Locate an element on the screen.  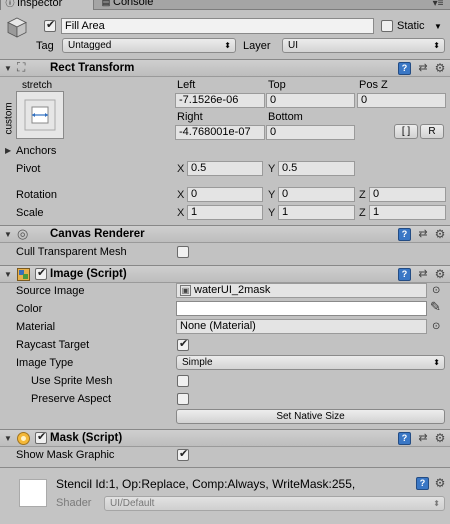
image-type-dropdown: Simple ⬍ is located at coordinates (310, 362).